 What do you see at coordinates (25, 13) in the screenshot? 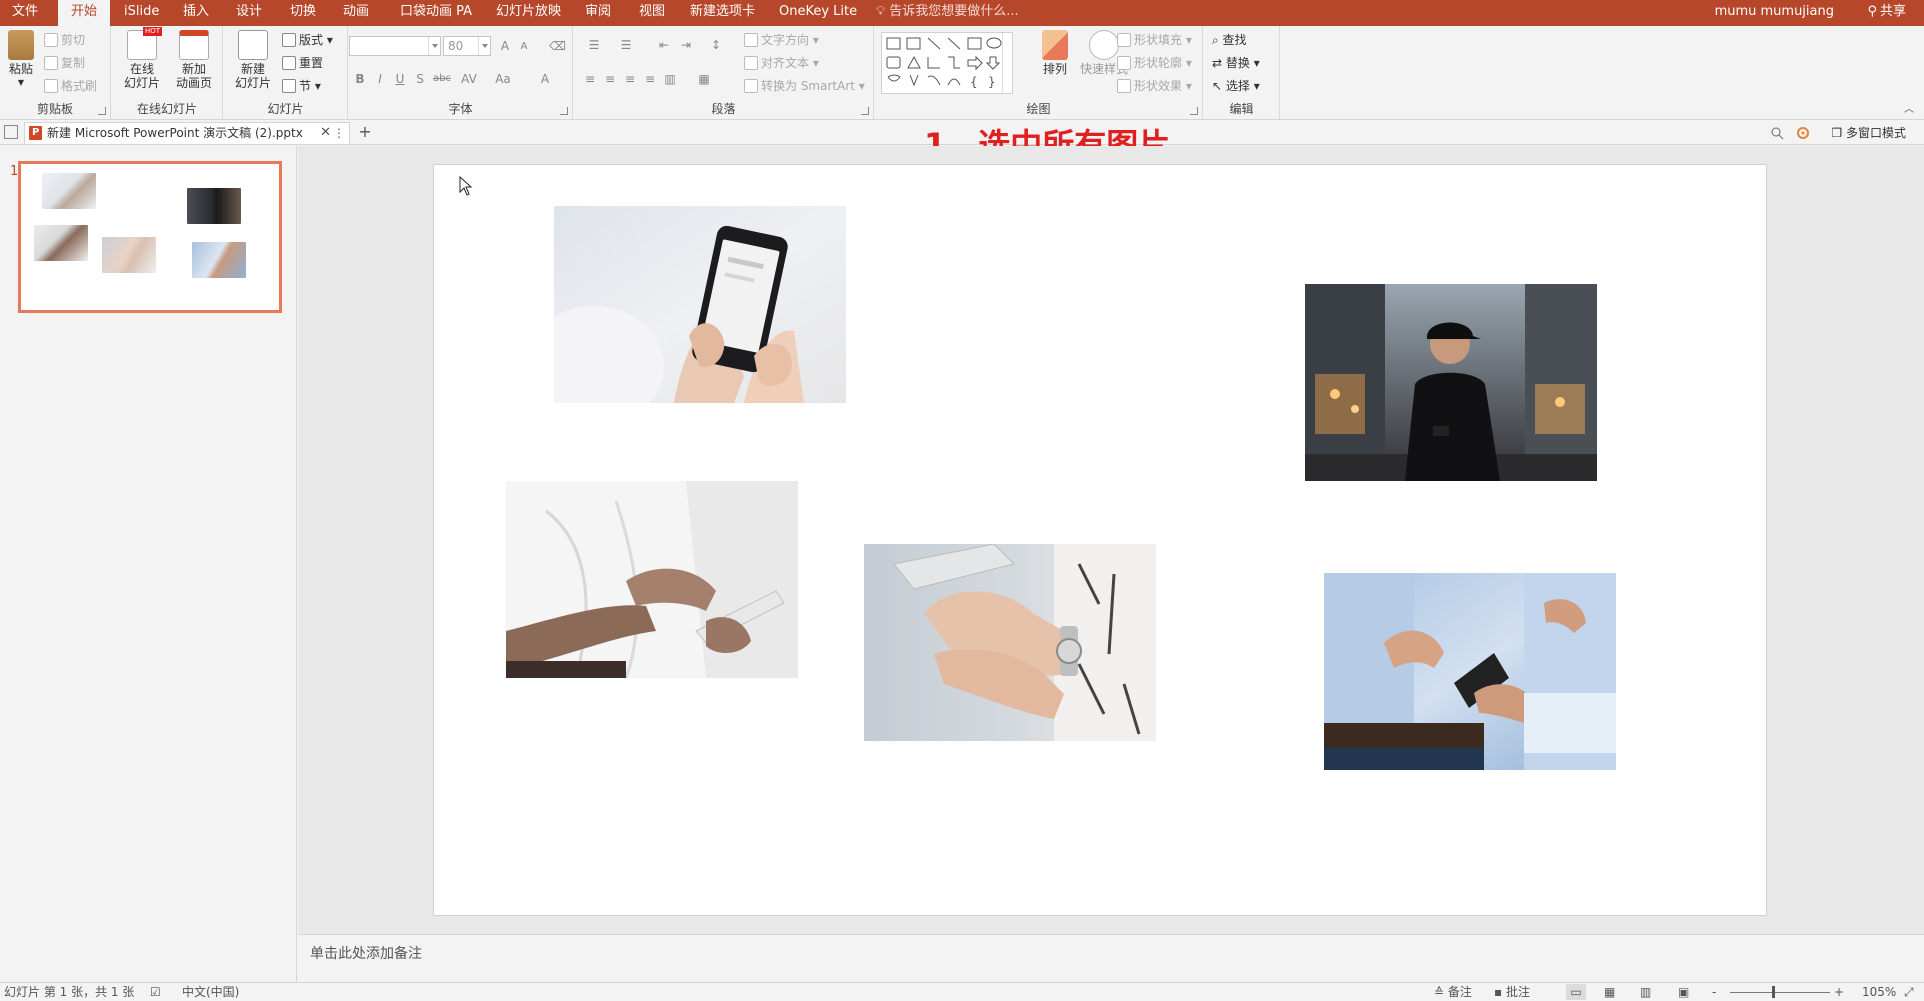
I see `tab-file: 文件` at bounding box center [25, 13].